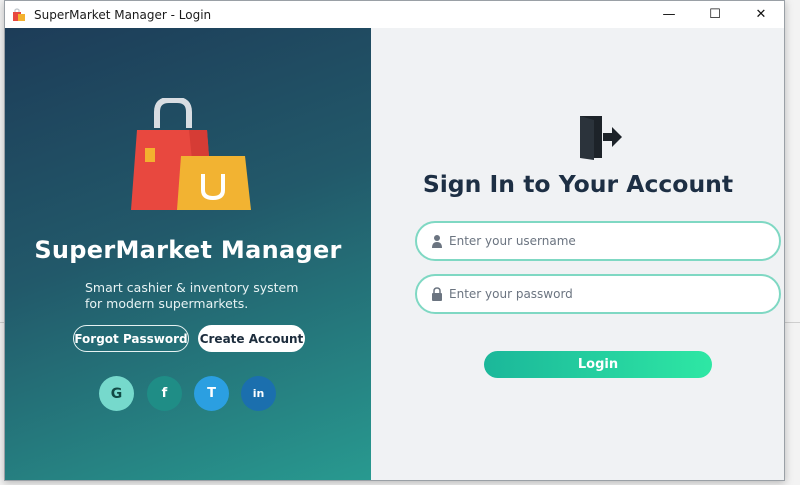 The image size is (800, 485). I want to click on close-button: ✕, so click(761, 14).